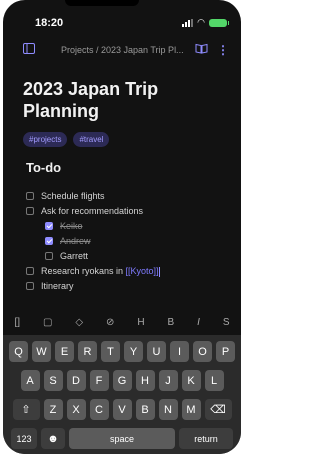  What do you see at coordinates (168, 380) in the screenshot?
I see `key-j: J` at bounding box center [168, 380].